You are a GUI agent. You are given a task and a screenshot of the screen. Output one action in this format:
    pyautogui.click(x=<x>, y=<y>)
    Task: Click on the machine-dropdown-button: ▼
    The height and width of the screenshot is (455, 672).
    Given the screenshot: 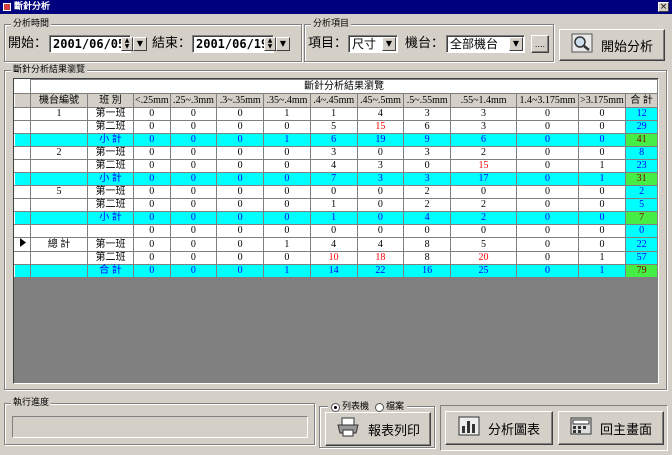 What is the action you would take?
    pyautogui.click(x=516, y=44)
    